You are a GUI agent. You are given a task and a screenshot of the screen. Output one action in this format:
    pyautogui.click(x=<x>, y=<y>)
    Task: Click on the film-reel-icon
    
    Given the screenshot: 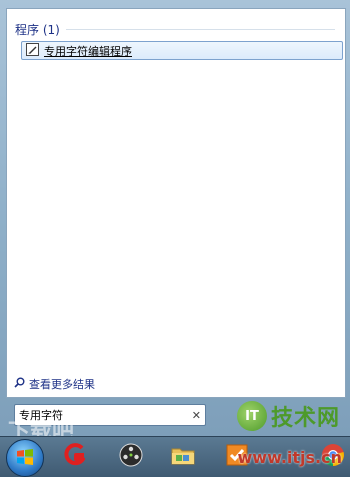 What is the action you would take?
    pyautogui.click(x=131, y=456)
    